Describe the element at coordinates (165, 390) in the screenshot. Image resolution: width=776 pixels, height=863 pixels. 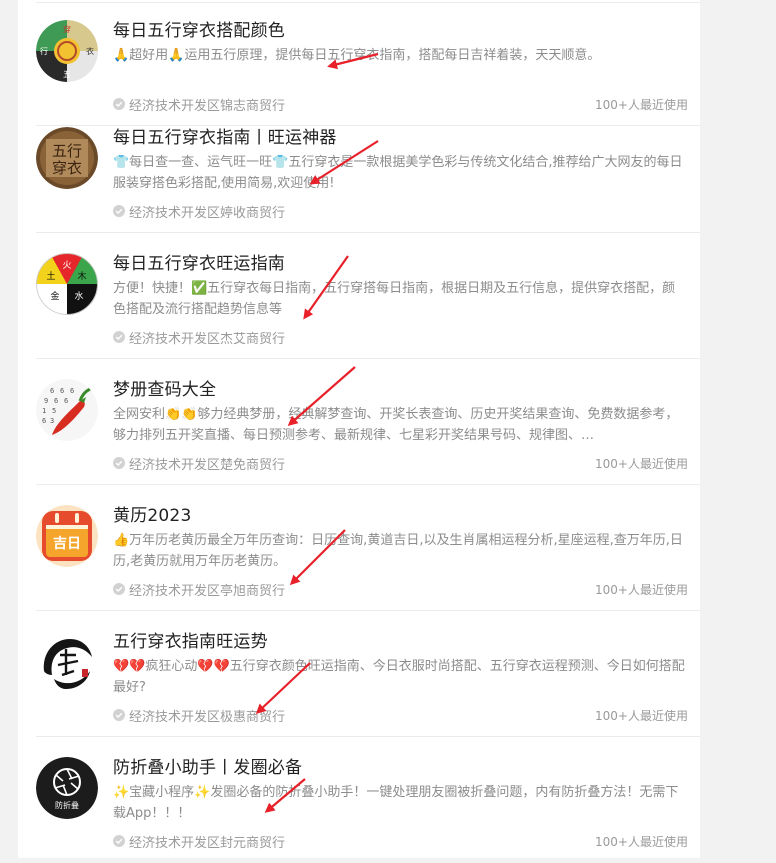
I see `item-title: 梦册查码大全` at that location.